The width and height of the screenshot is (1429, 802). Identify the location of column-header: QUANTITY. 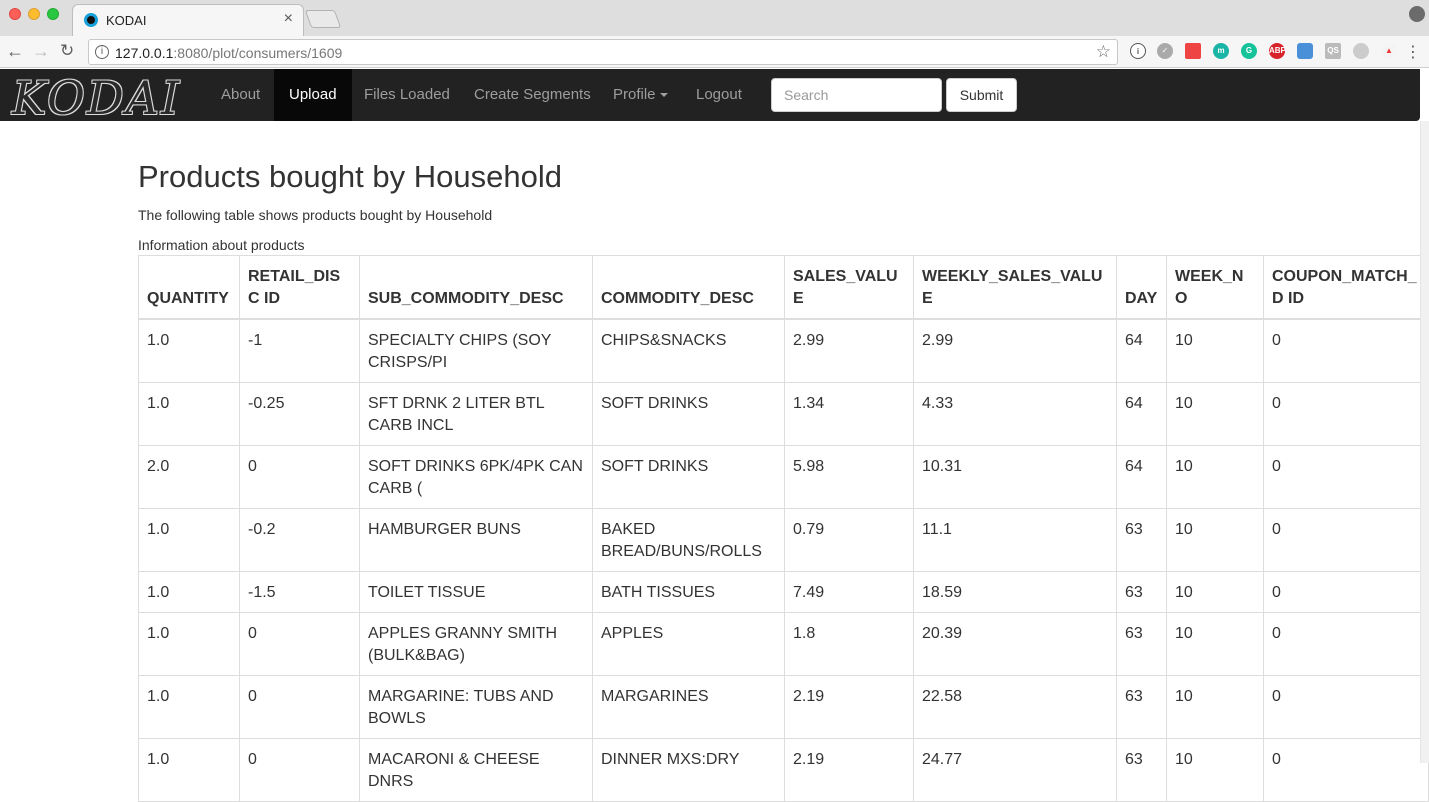
(189, 287).